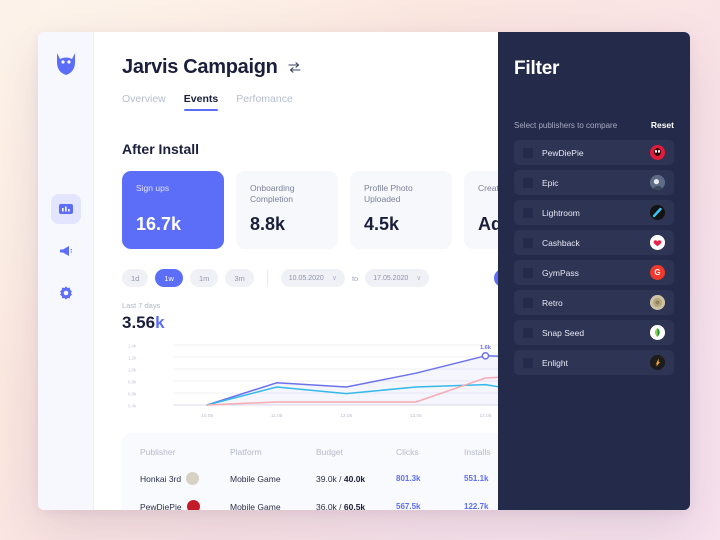 The width and height of the screenshot is (720, 540). What do you see at coordinates (662, 125) in the screenshot?
I see `reset-button: Reset` at bounding box center [662, 125].